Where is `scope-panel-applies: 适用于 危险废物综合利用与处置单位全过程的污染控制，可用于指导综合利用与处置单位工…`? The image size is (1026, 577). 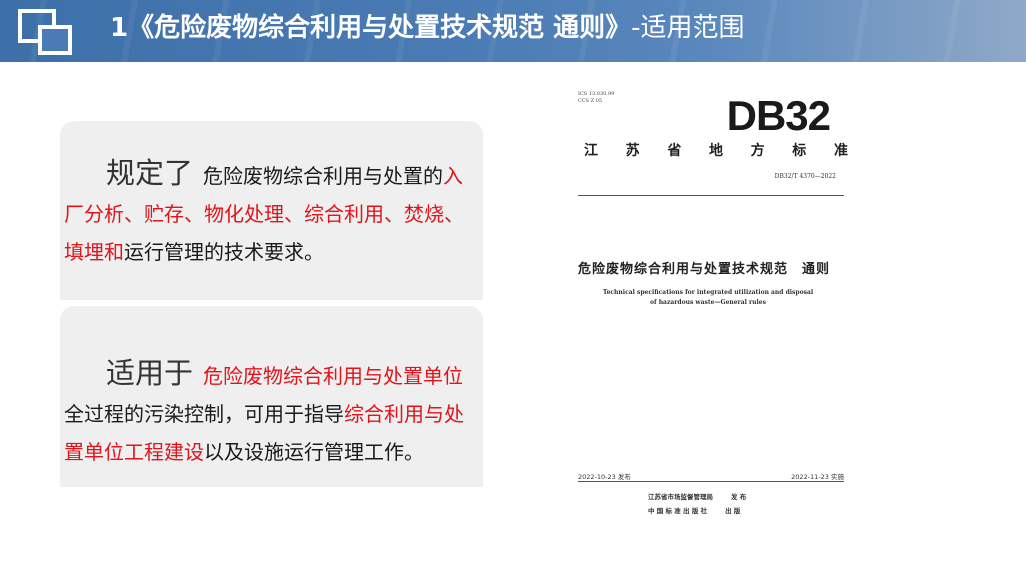 scope-panel-applies: 适用于 危险废物综合利用与处置单位全过程的污染控制，可用于指导综合利用与处置单位工… is located at coordinates (271, 396).